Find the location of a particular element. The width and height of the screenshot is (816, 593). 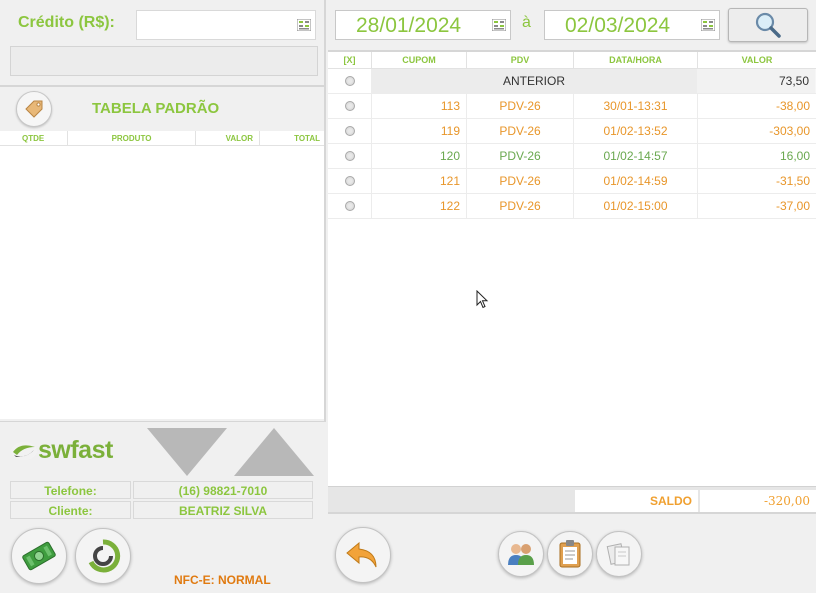

table-row: 122 PDV-26 01/02-15:00 -37,00 is located at coordinates (572, 206).